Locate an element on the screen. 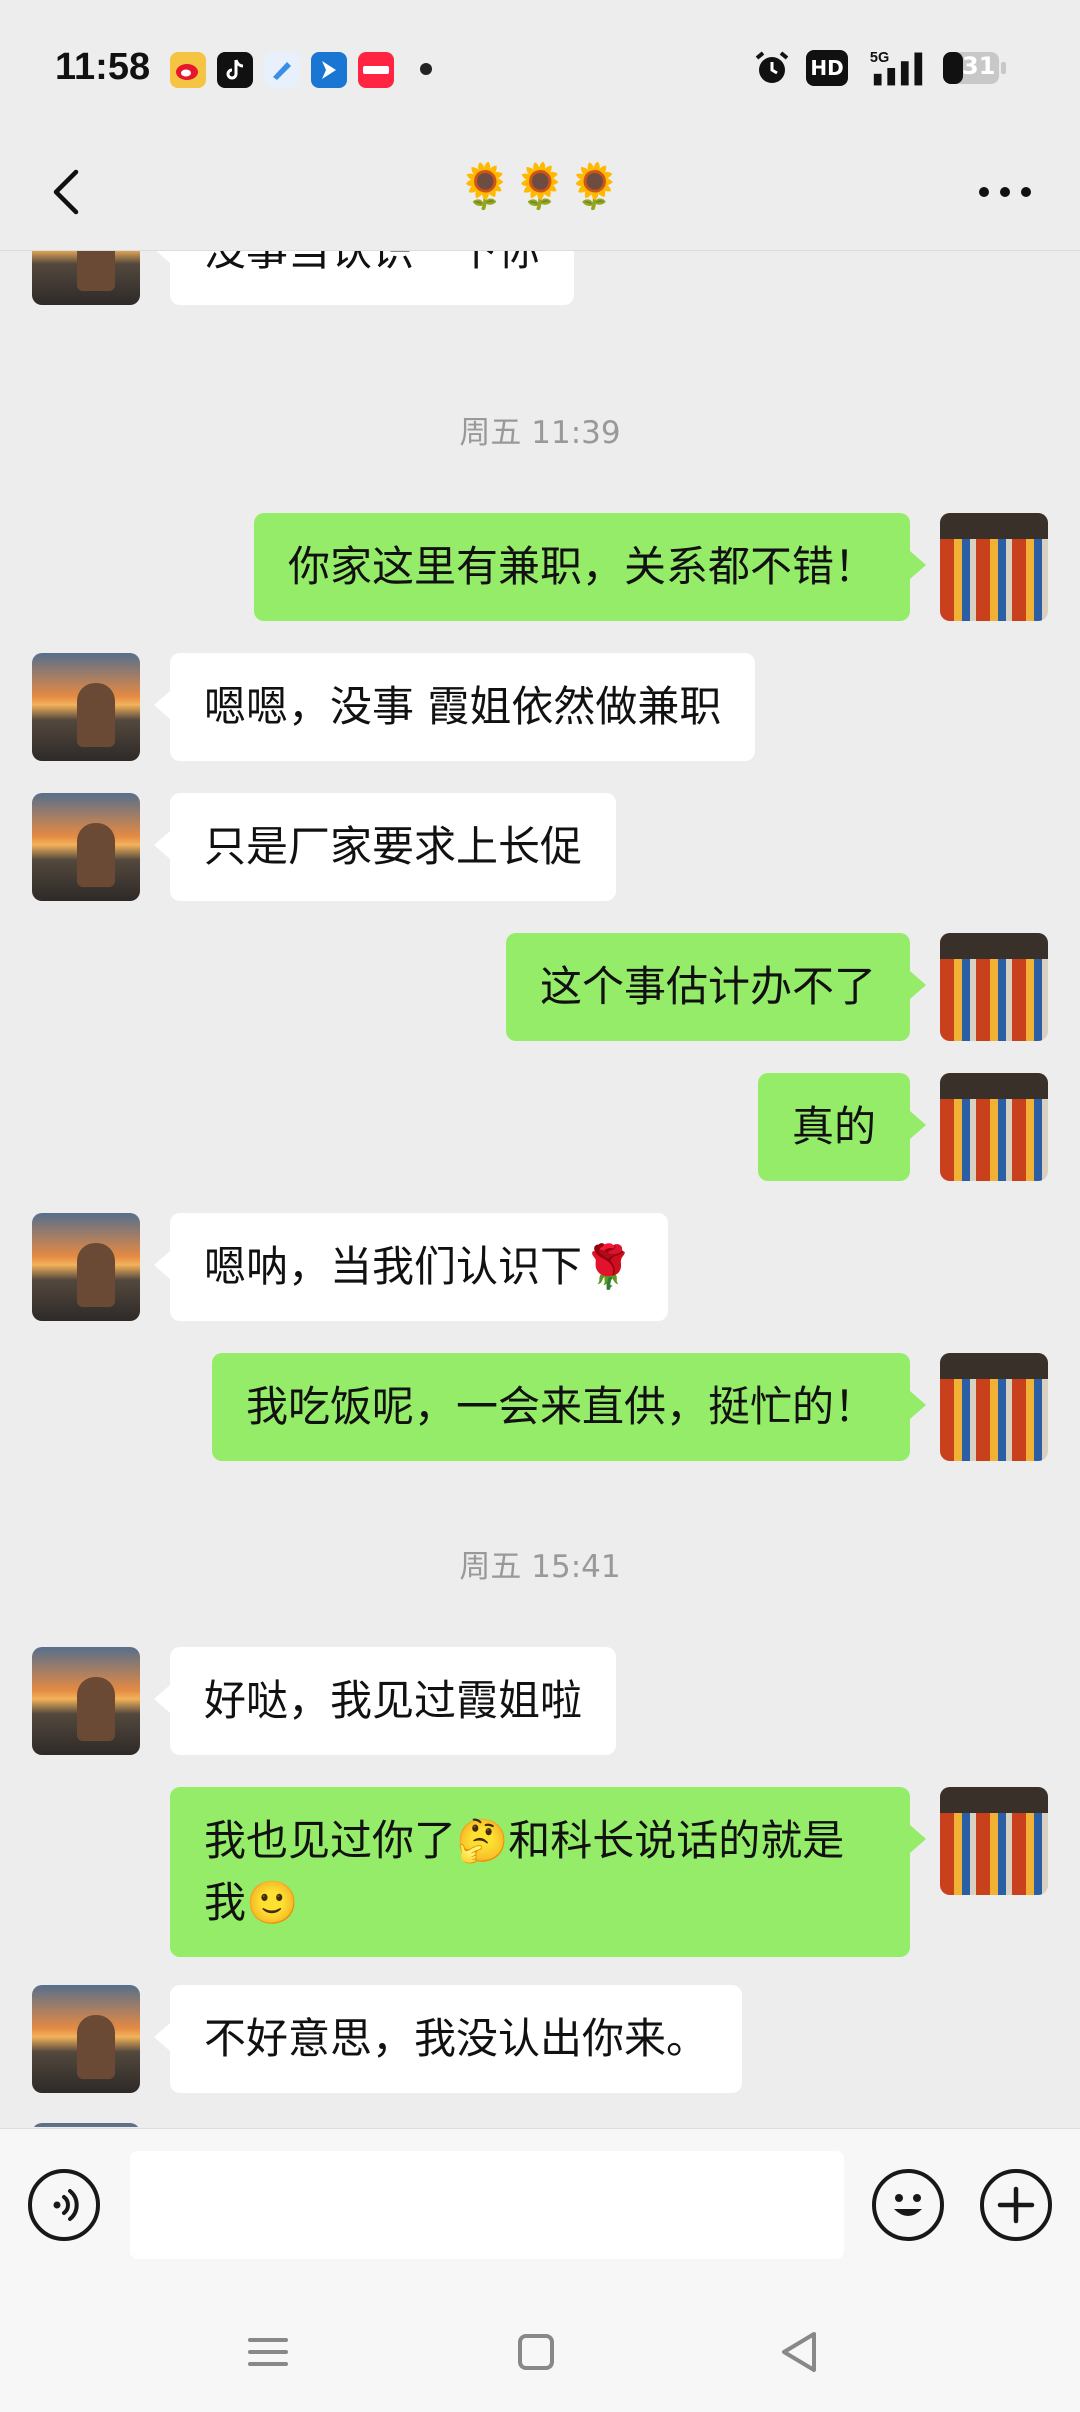 The height and width of the screenshot is (2412, 1080). more-button is located at coordinates (1005, 192).